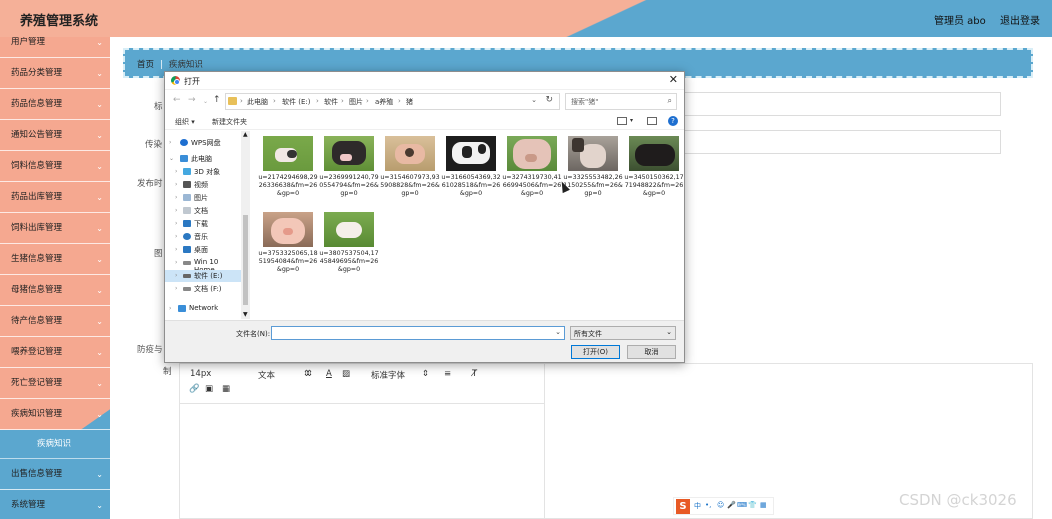 This screenshot has width=1052, height=519. I want to click on toolbox-icon: ▦, so click(763, 505).